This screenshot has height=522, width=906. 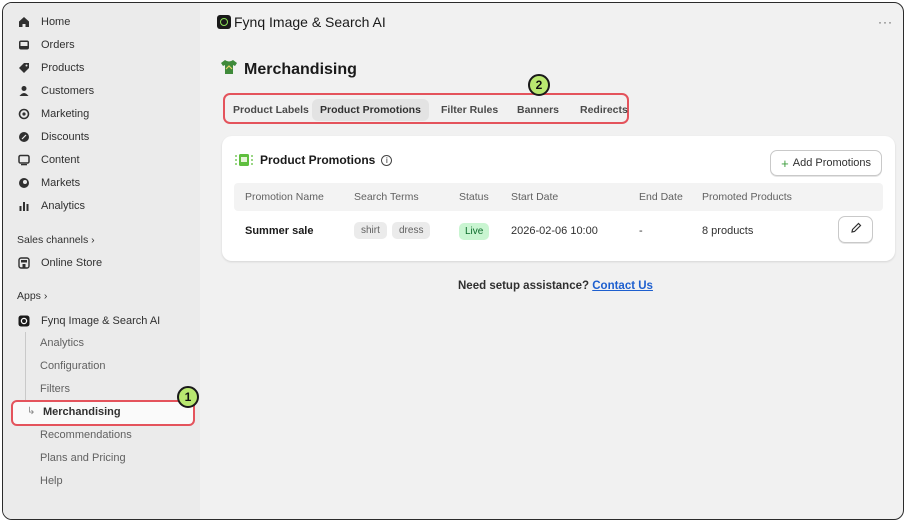 I want to click on step-badge-1: 1, so click(x=188, y=397).